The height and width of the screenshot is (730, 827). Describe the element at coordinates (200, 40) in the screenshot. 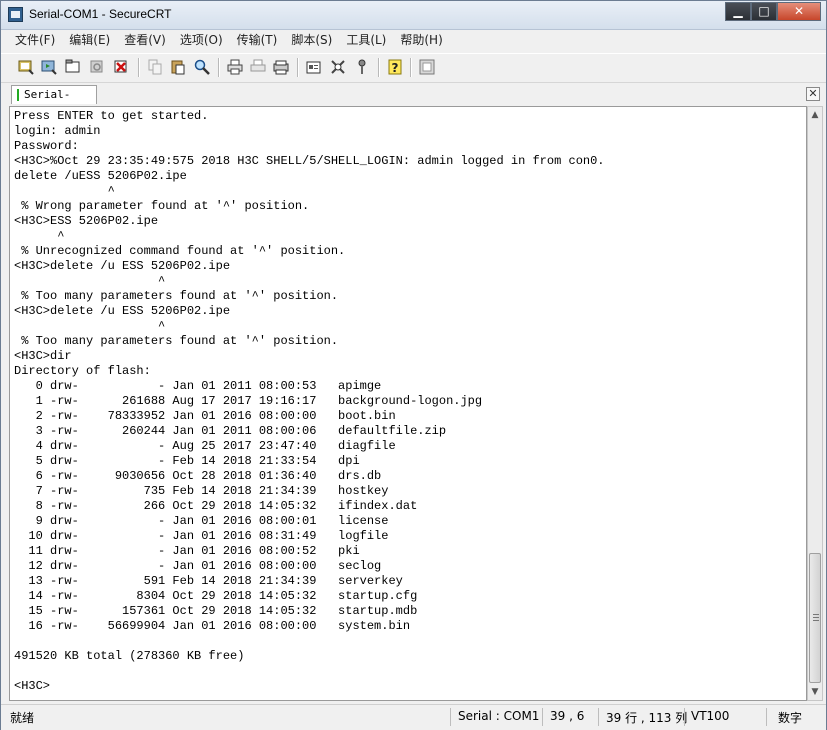

I see `menu-options: 选项(O)` at that location.